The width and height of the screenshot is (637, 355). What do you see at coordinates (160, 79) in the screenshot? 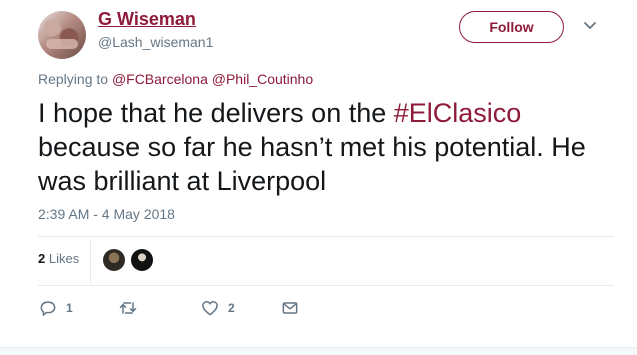
I see `mention-fcbarcelona: @FCBarcelona` at bounding box center [160, 79].